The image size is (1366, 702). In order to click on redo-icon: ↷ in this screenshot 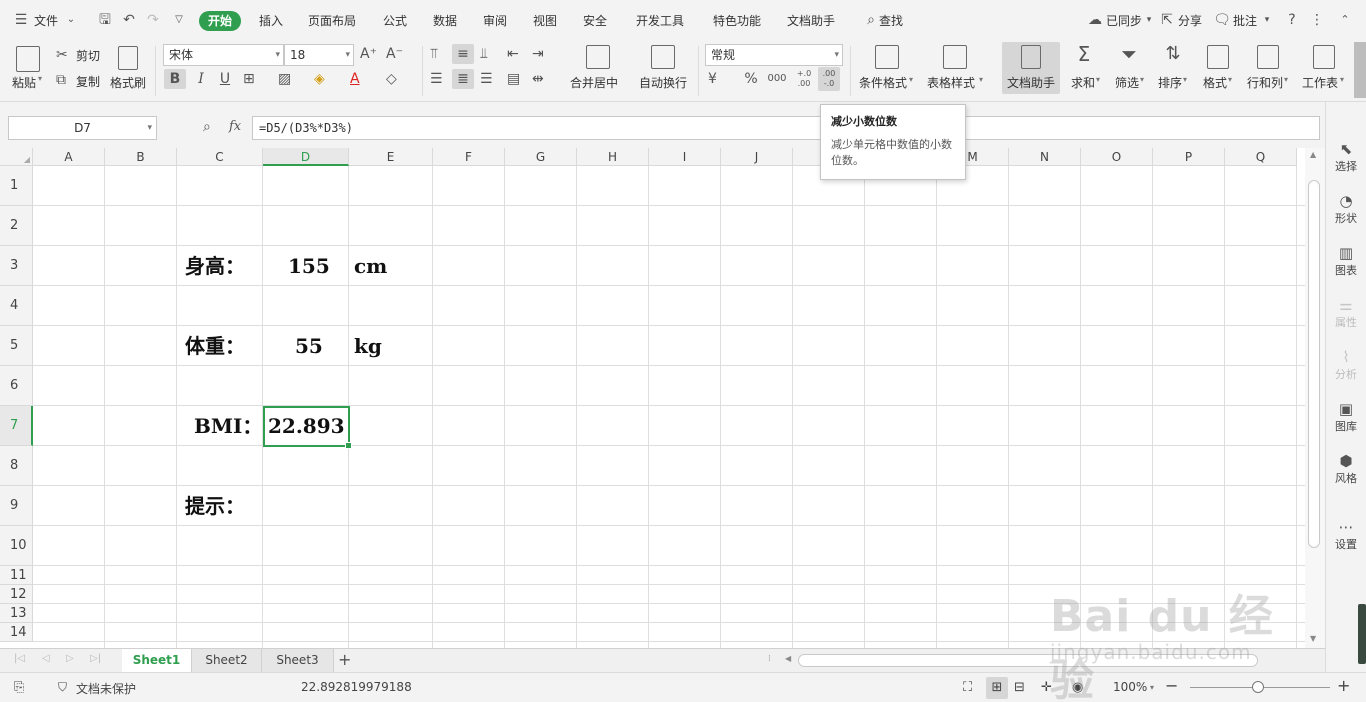, I will do `click(153, 20)`.